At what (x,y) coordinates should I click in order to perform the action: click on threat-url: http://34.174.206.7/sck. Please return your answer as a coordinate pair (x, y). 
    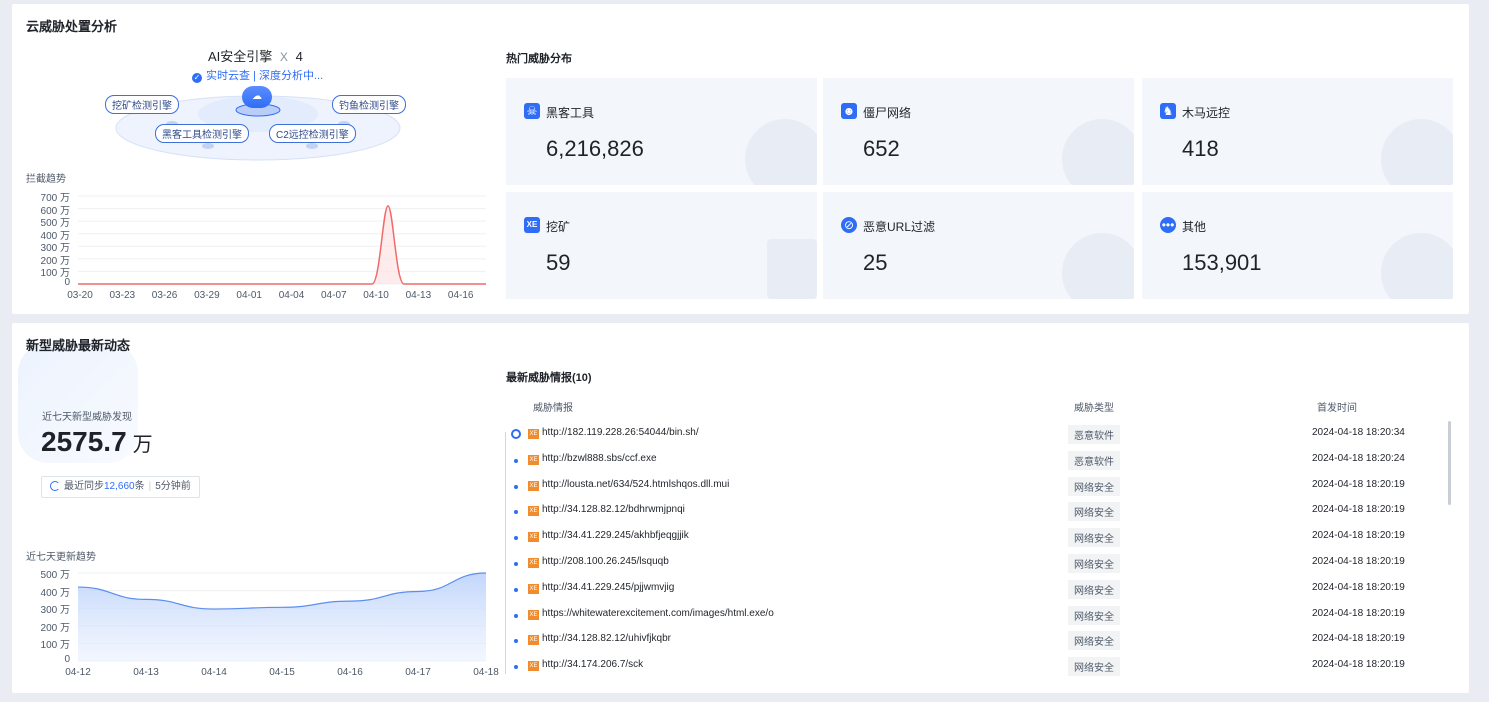
    Looking at the image, I should click on (592, 664).